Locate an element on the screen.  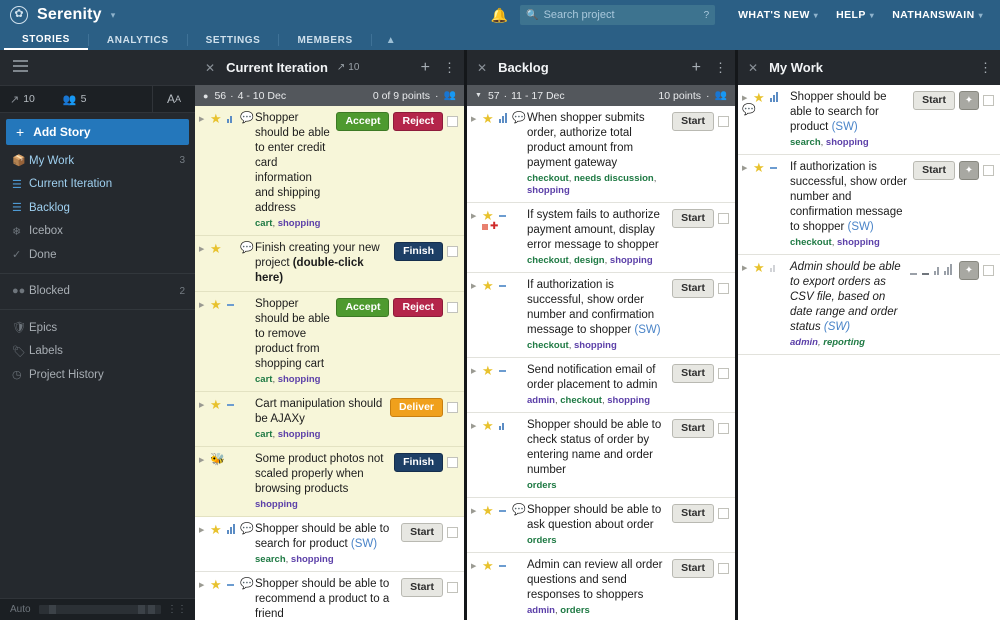
accept-button: Accept is located at coordinates (363, 307).